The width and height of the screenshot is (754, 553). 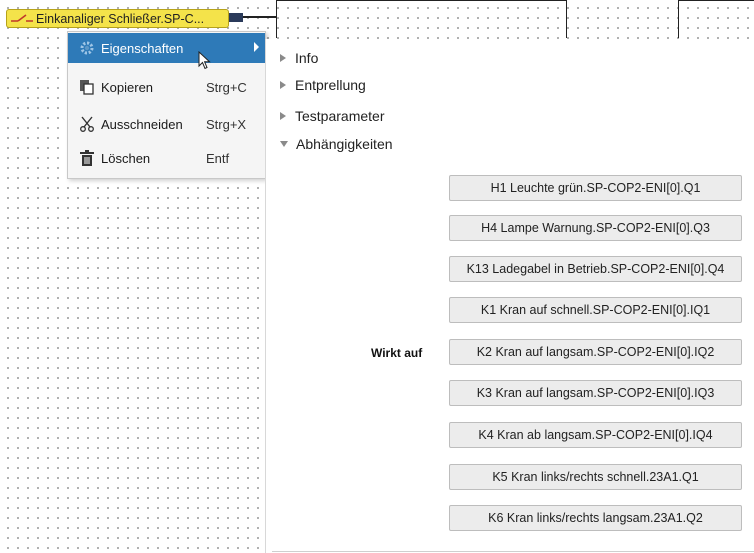 What do you see at coordinates (127, 87) in the screenshot?
I see `menu-item-label: Kopieren` at bounding box center [127, 87].